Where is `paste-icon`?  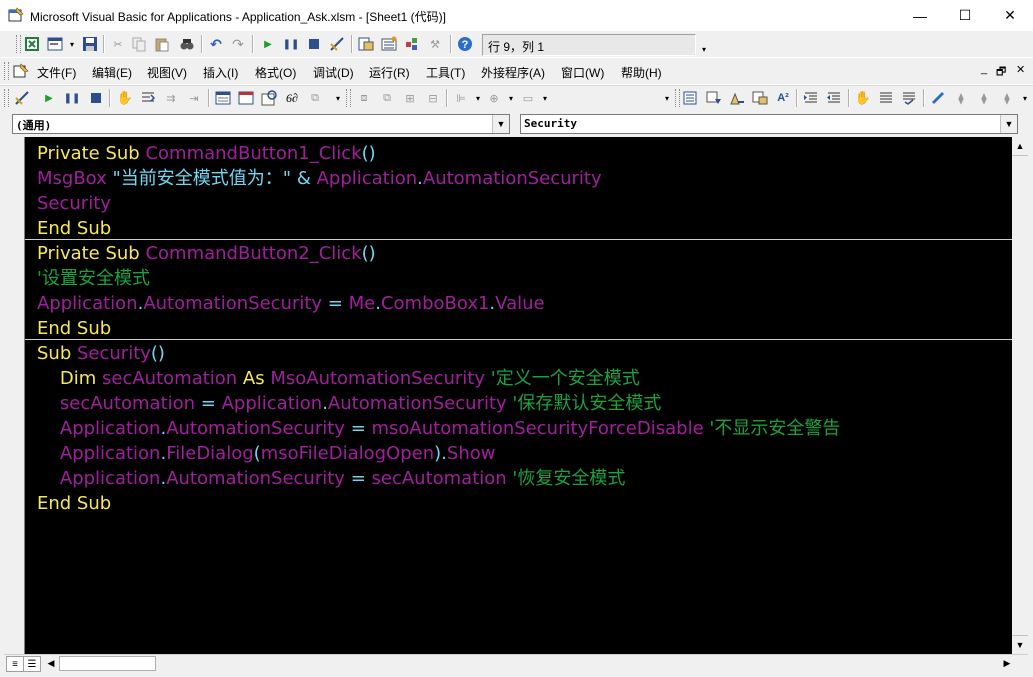
paste-icon is located at coordinates (162, 44).